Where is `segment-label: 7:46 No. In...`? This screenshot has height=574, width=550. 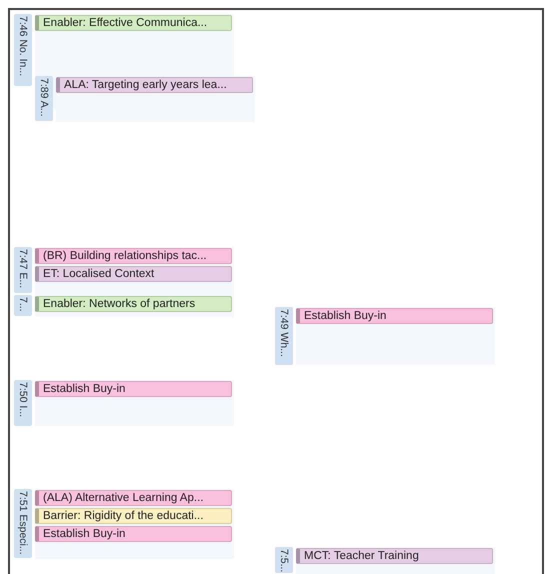 segment-label: 7:46 No. In... is located at coordinates (23, 50).